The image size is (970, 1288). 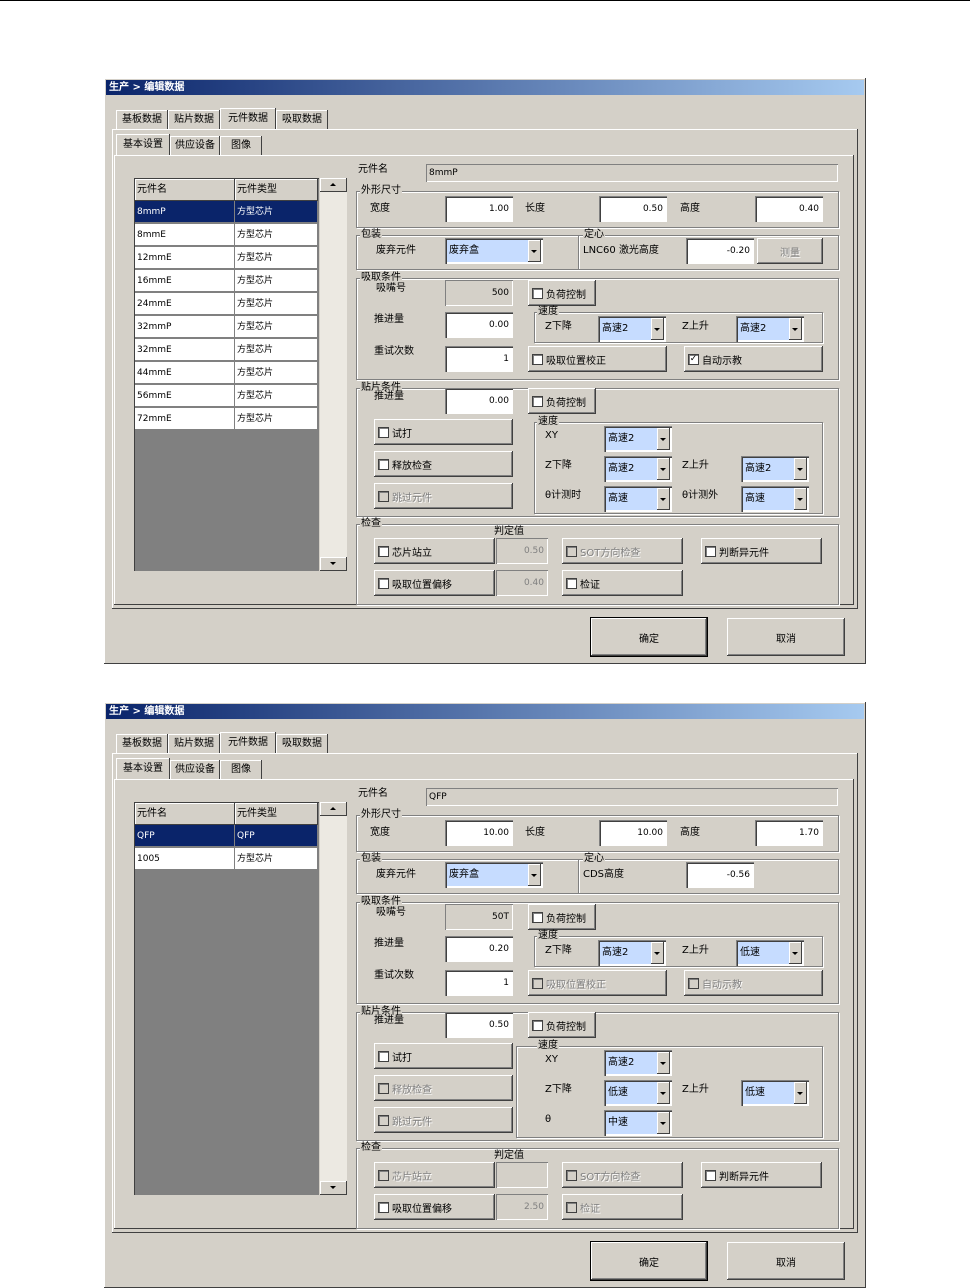 What do you see at coordinates (638, 1093) in the screenshot?
I see `mount-zdown-select: 低速` at bounding box center [638, 1093].